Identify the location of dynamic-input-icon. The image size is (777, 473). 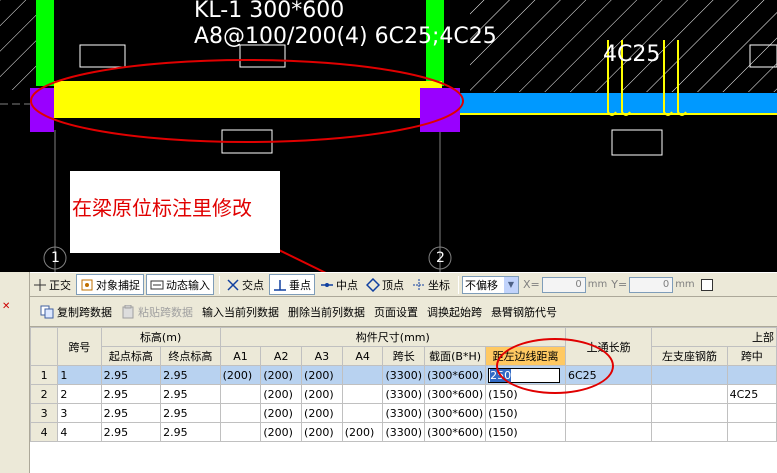
(157, 285).